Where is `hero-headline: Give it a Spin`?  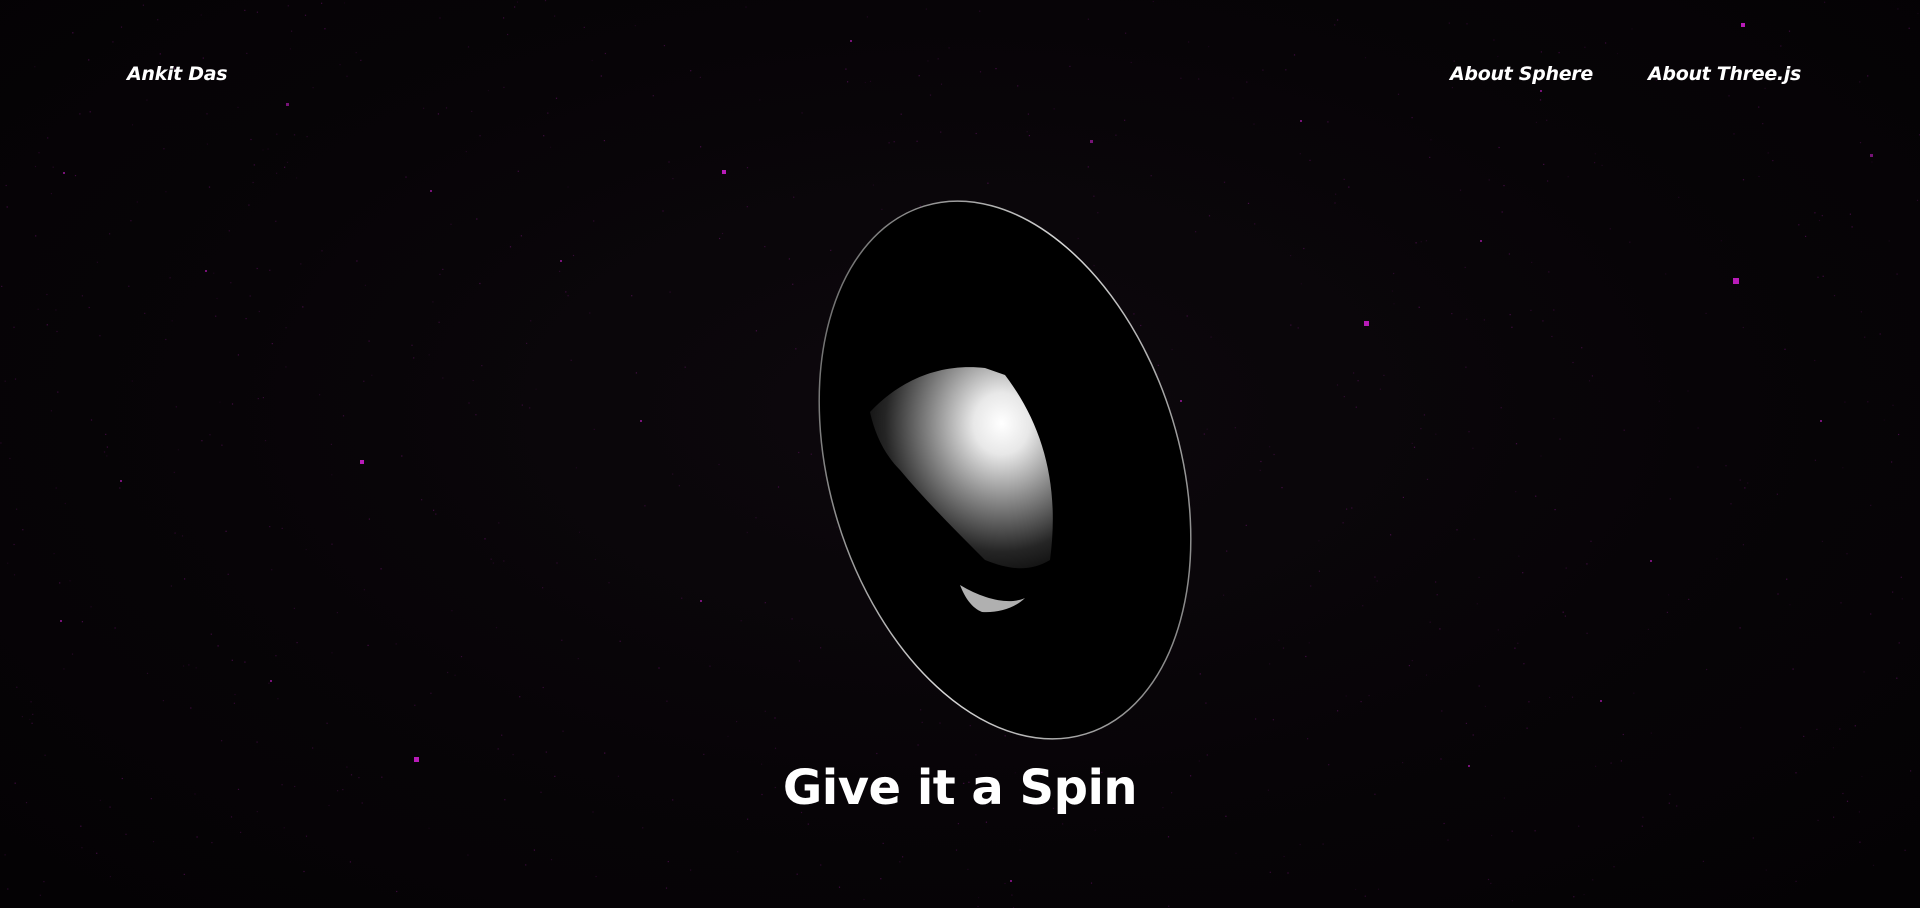 hero-headline: Give it a Spin is located at coordinates (960, 788).